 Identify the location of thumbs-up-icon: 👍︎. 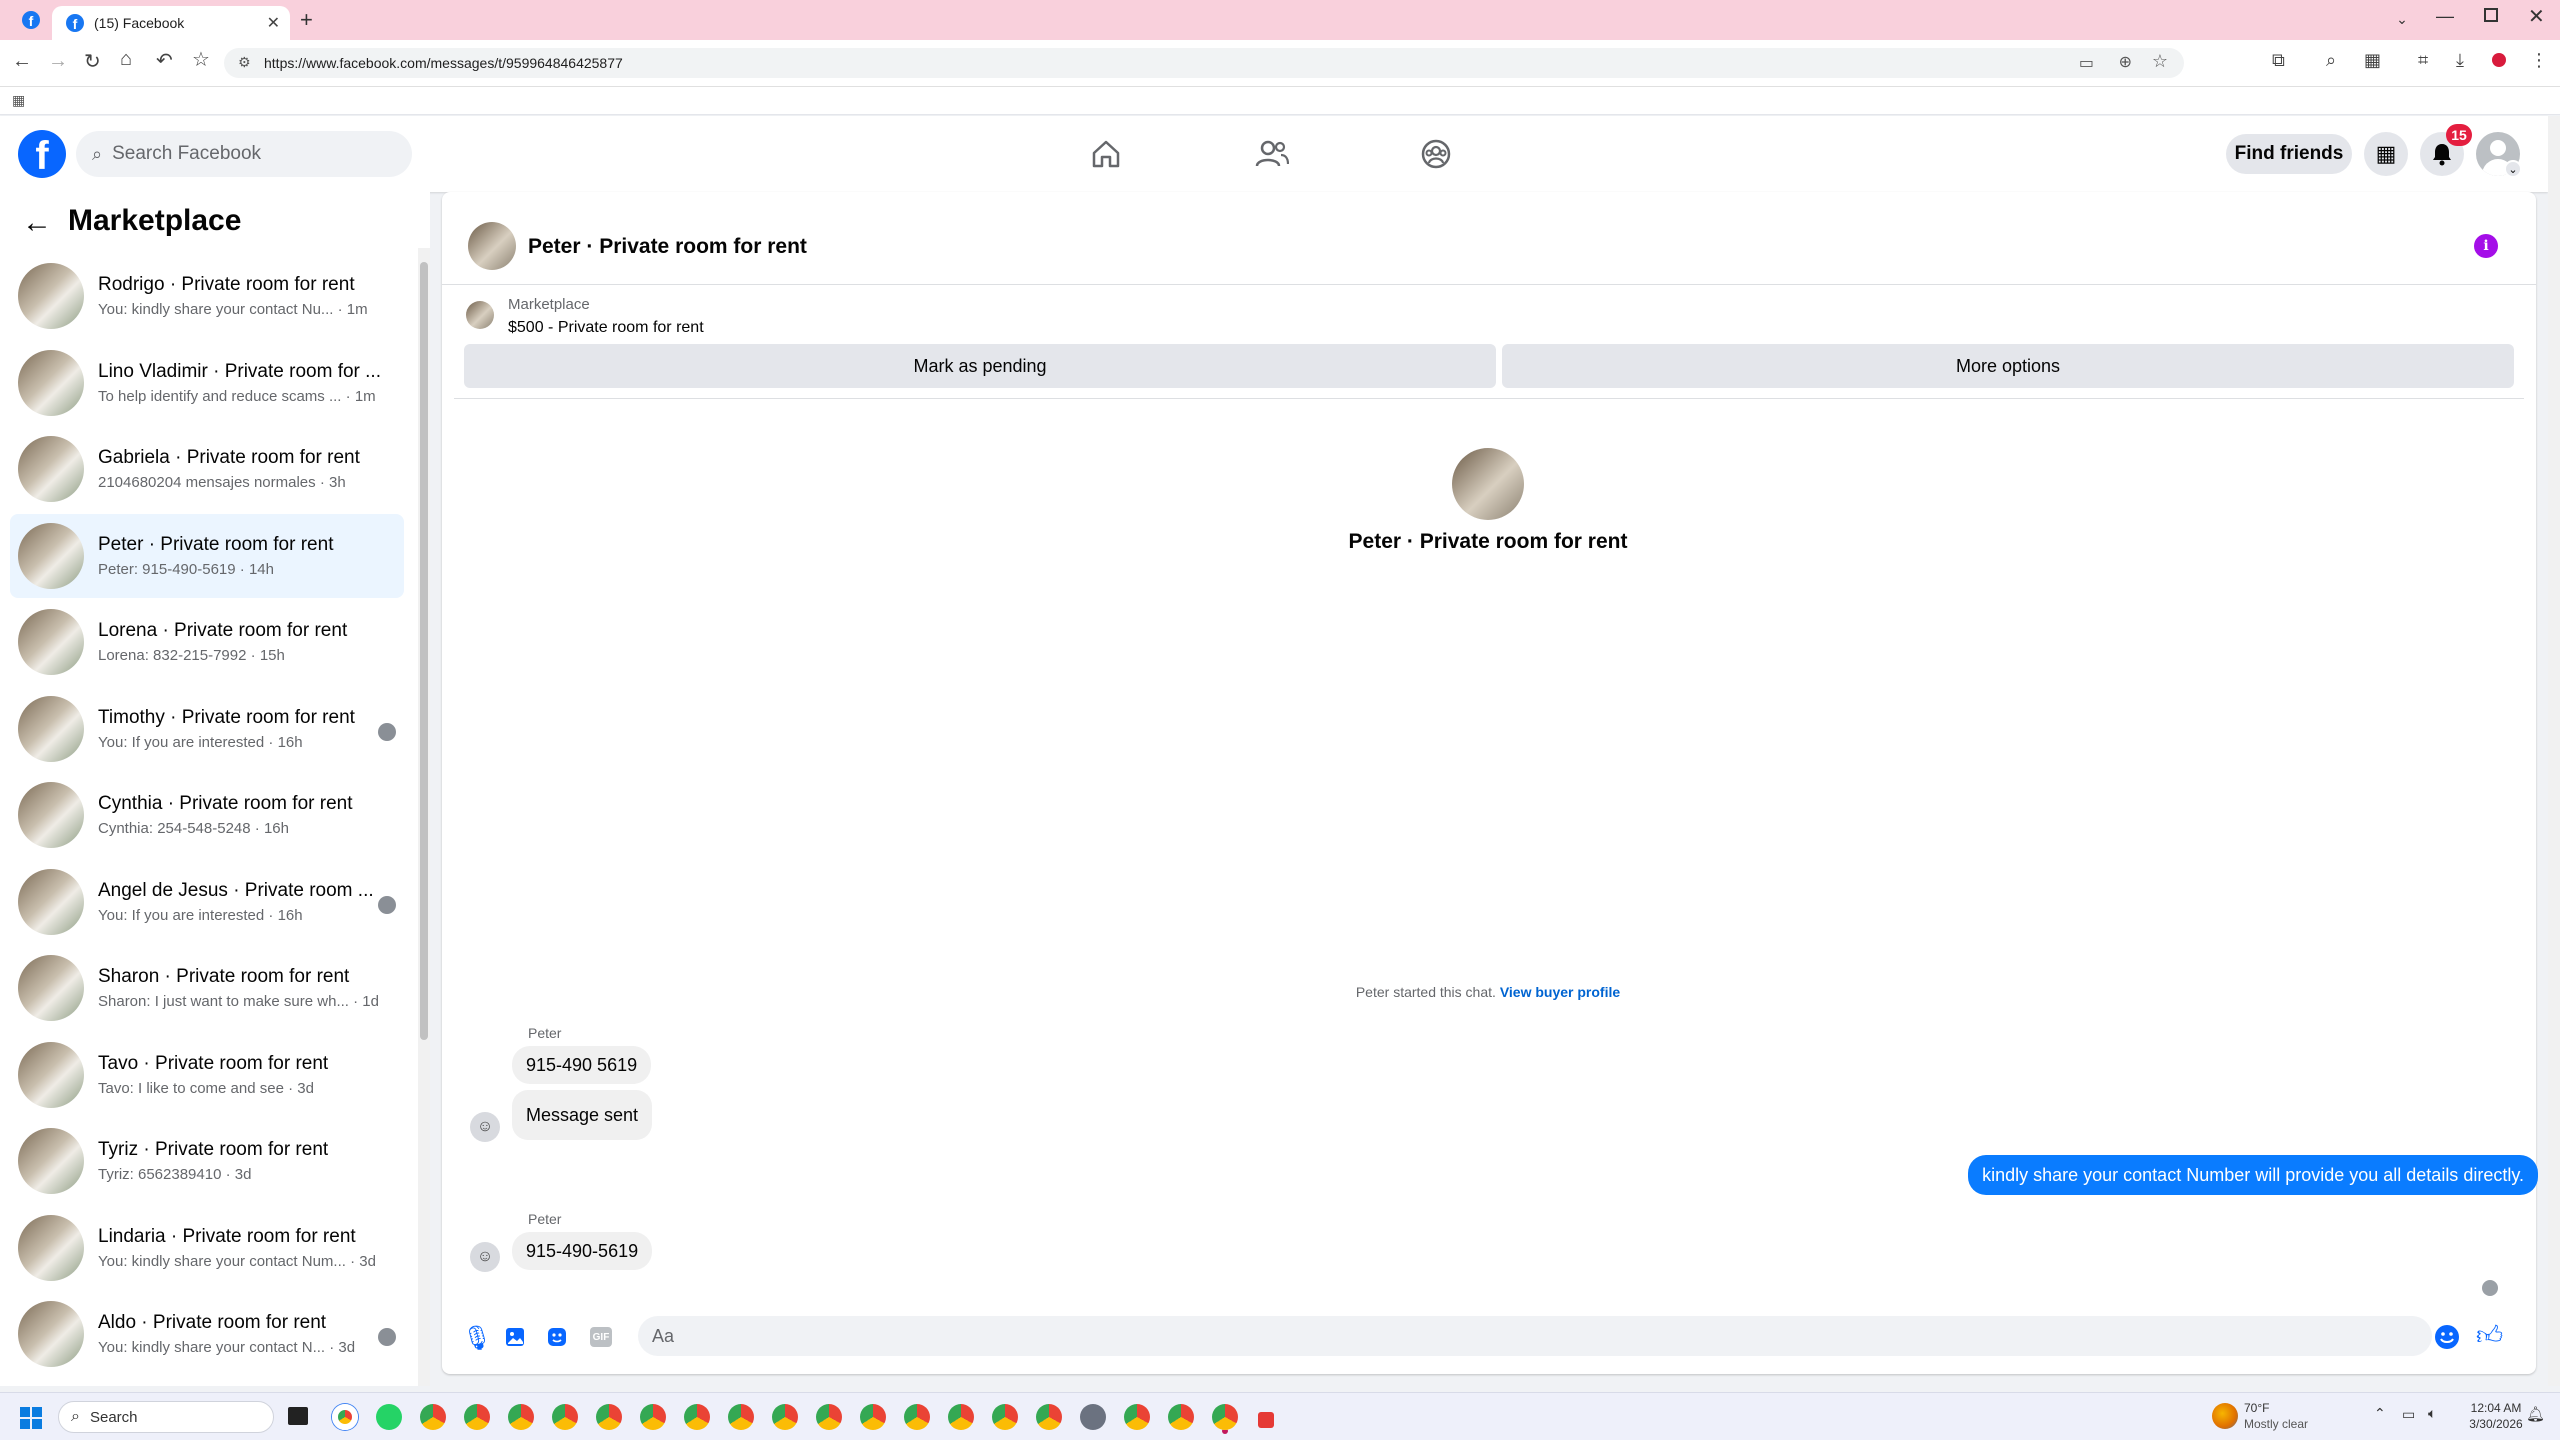
(2489, 1335).